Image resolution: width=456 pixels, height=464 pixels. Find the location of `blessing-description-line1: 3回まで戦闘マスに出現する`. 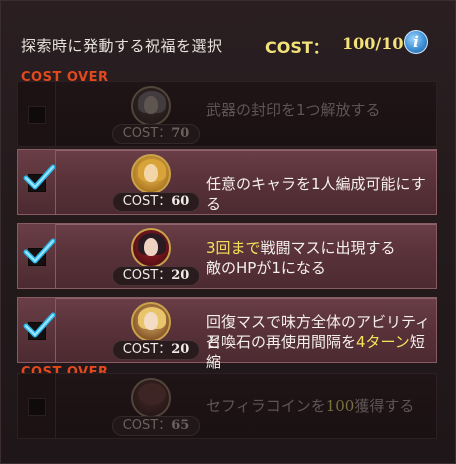

blessing-description-line1: 3回まで戦闘マスに出現する is located at coordinates (301, 248).